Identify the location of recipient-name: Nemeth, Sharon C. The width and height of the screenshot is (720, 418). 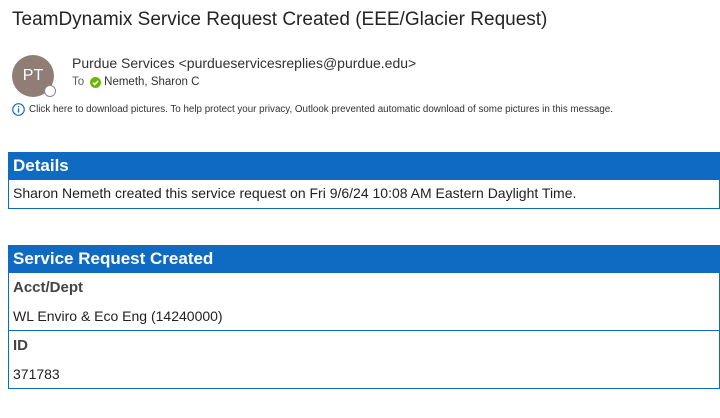
(151, 82).